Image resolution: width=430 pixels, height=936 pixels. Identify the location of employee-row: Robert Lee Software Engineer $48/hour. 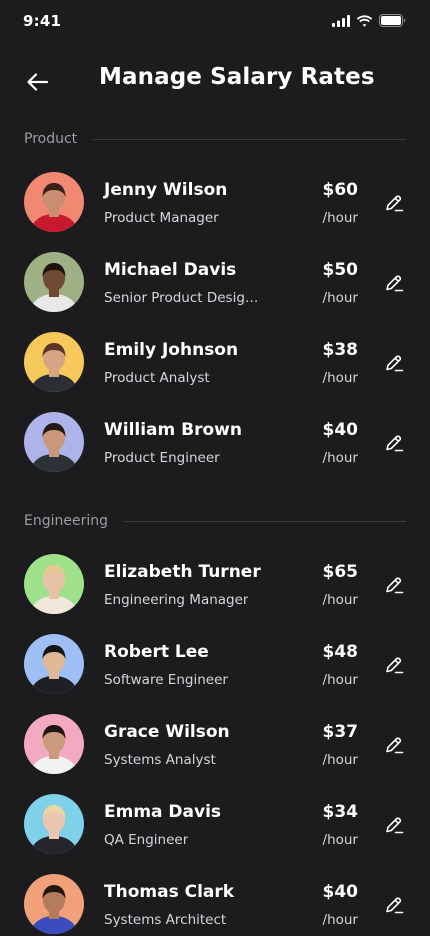
(215, 664).